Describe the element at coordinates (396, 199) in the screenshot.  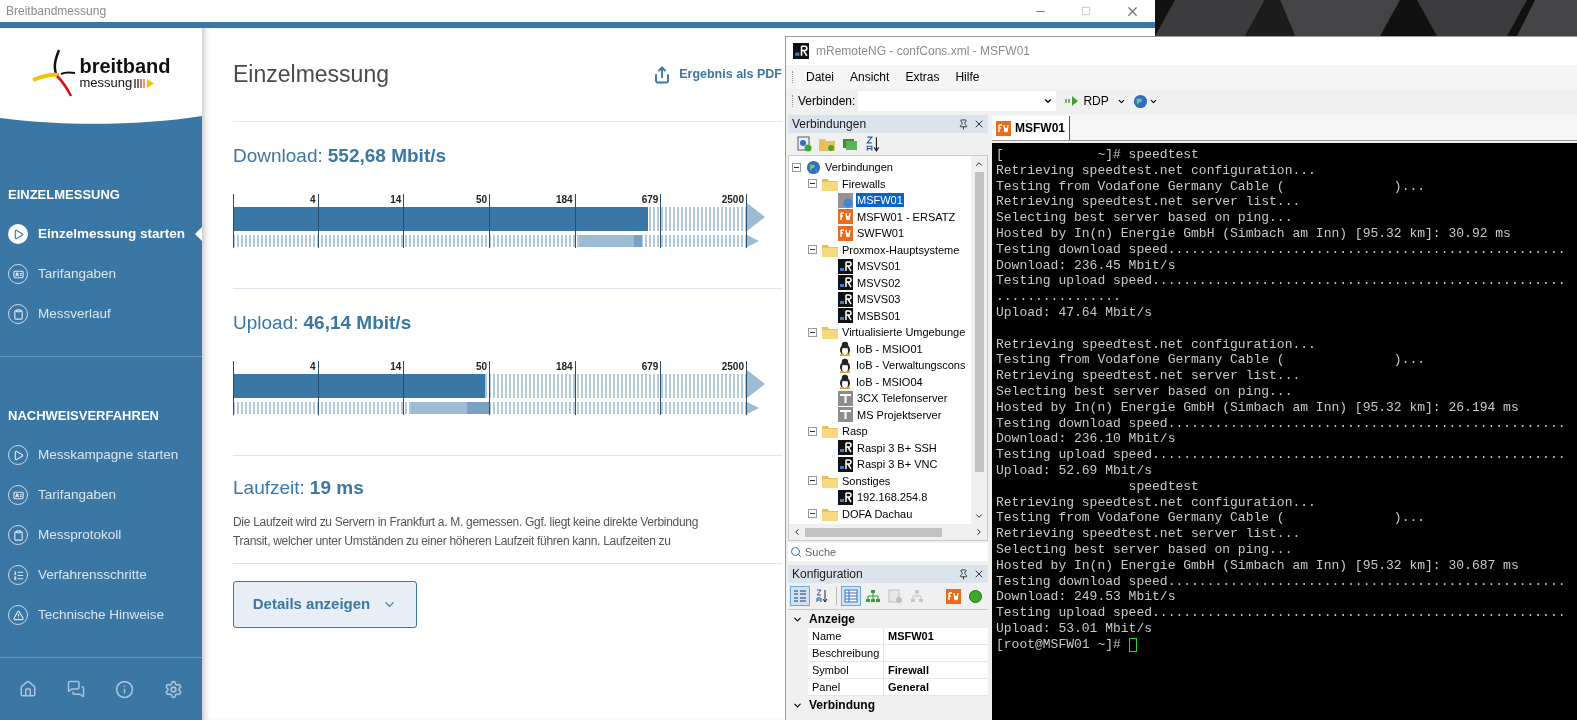
I see `scale-label: 14` at that location.